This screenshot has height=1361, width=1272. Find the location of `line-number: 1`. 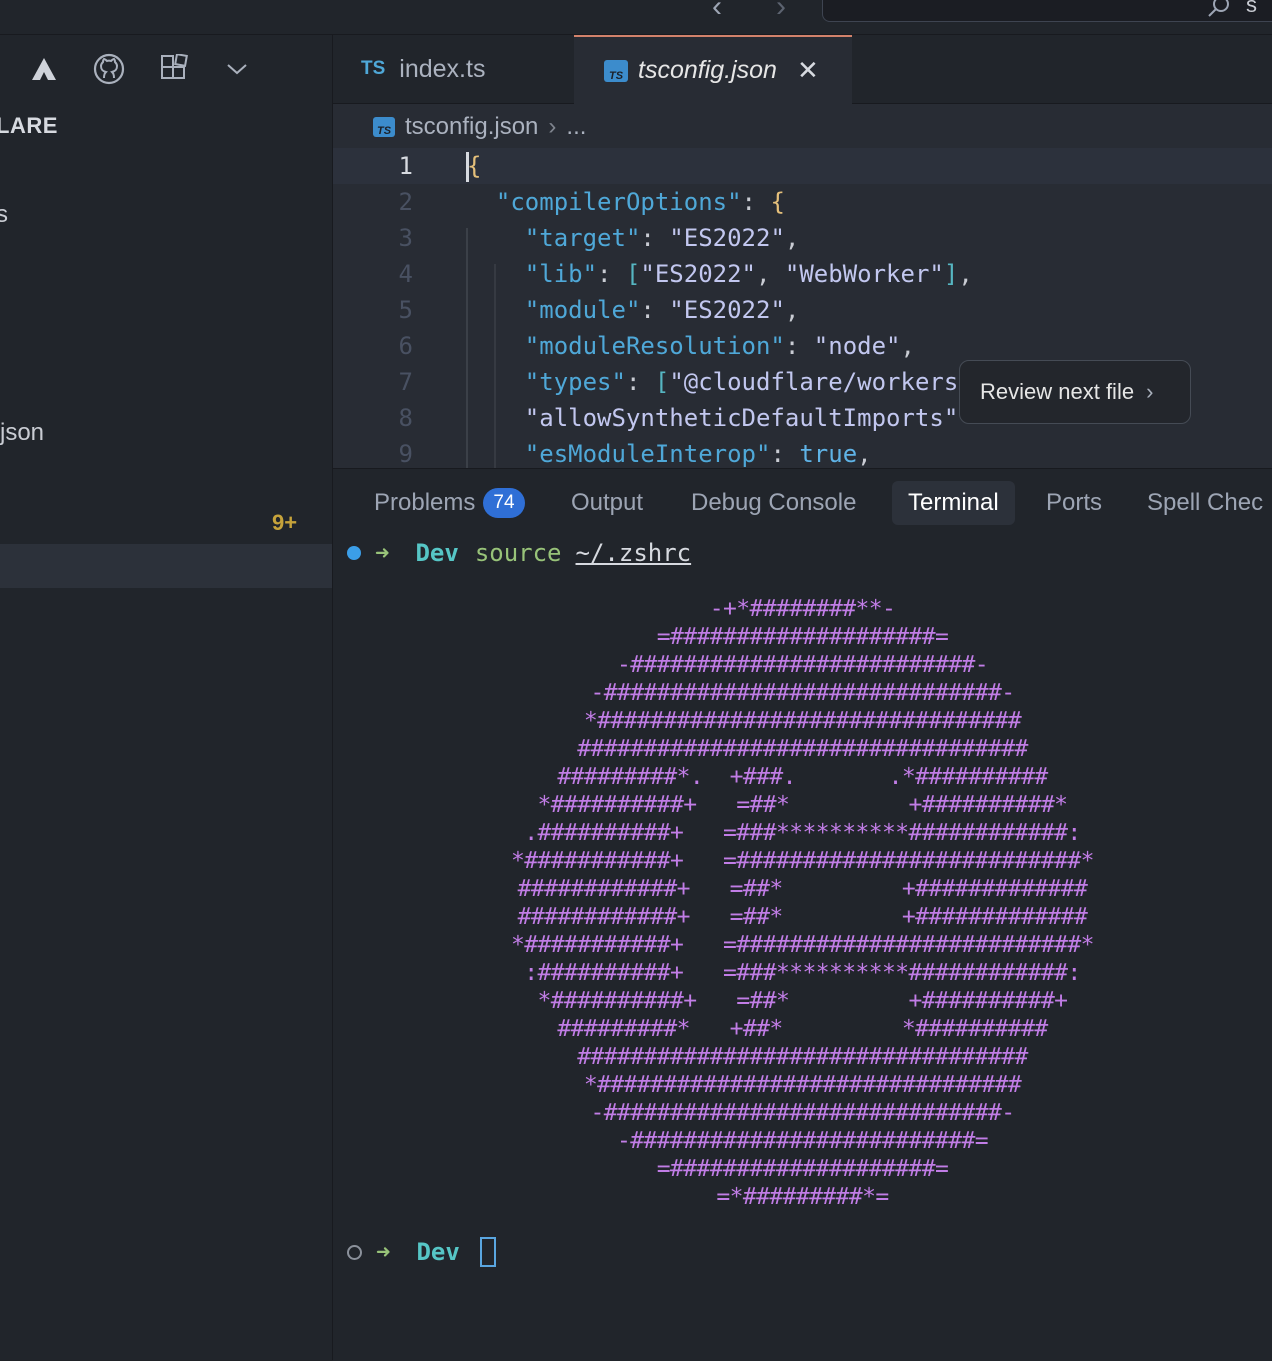

line-number: 1 is located at coordinates (405, 166).